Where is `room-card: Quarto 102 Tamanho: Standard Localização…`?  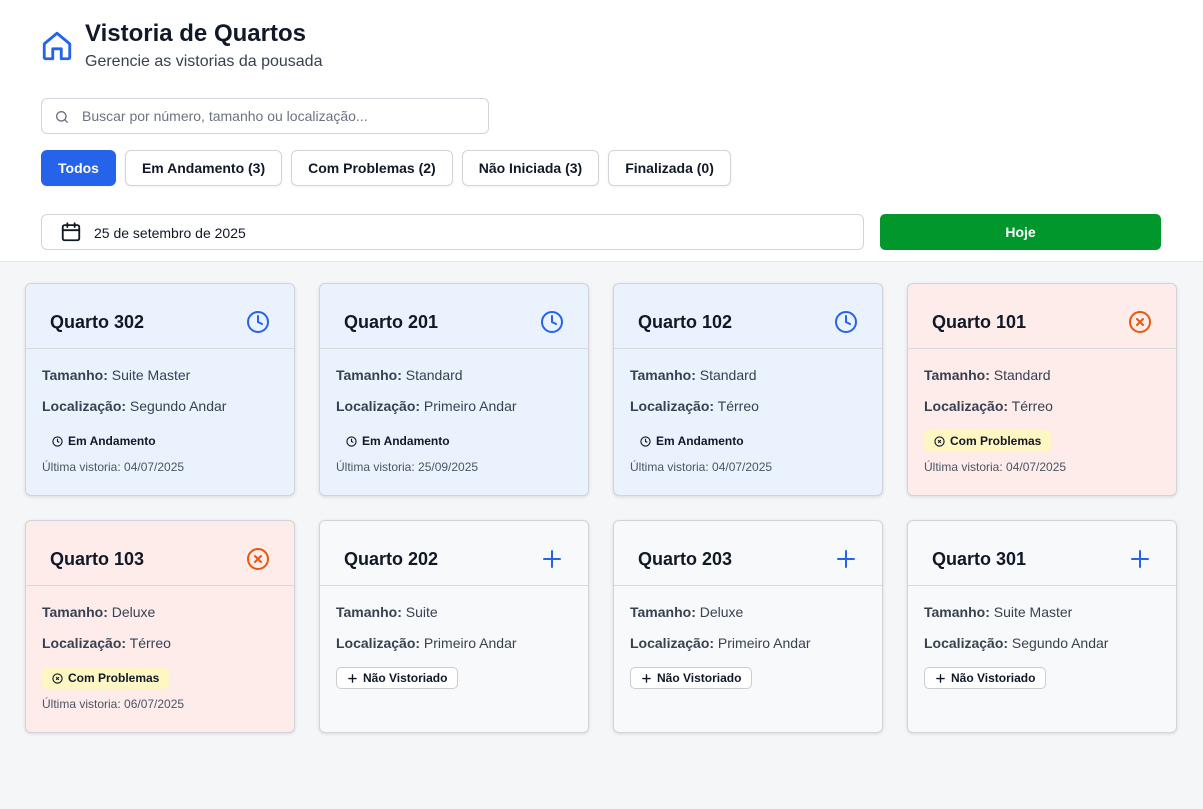 room-card: Quarto 102 Tamanho: Standard Localização… is located at coordinates (748, 389).